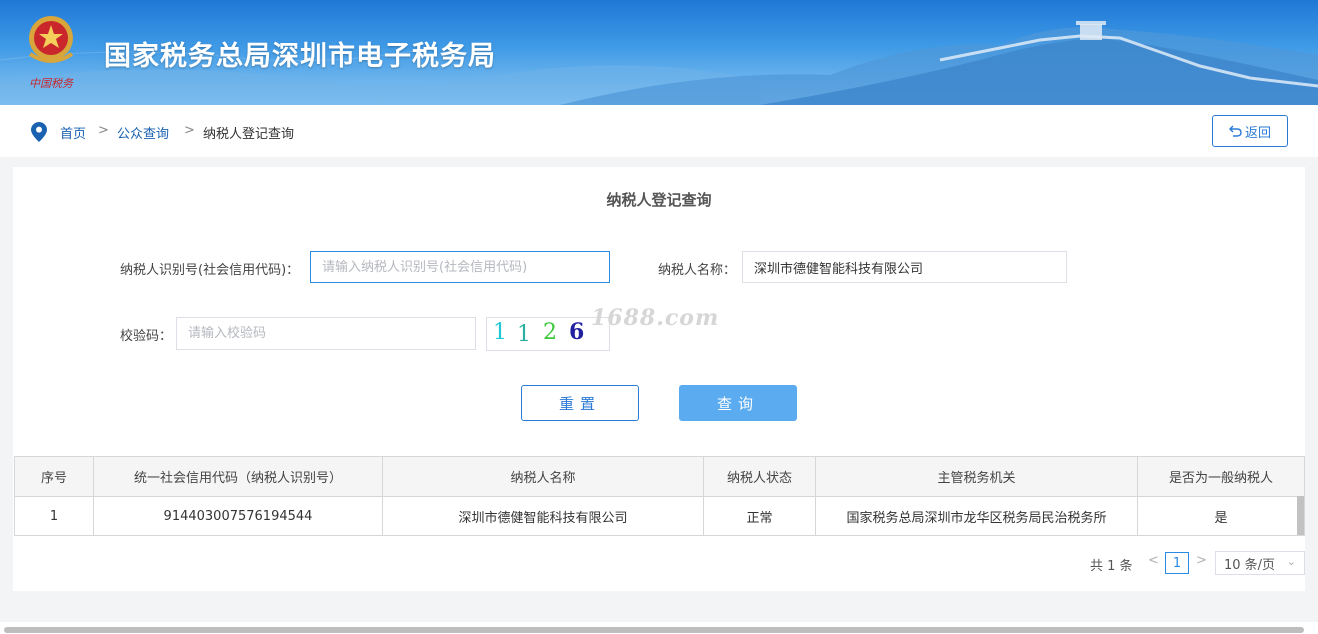 Image resolution: width=1318 pixels, height=634 pixels. I want to click on captcha-char: 6, so click(577, 332).